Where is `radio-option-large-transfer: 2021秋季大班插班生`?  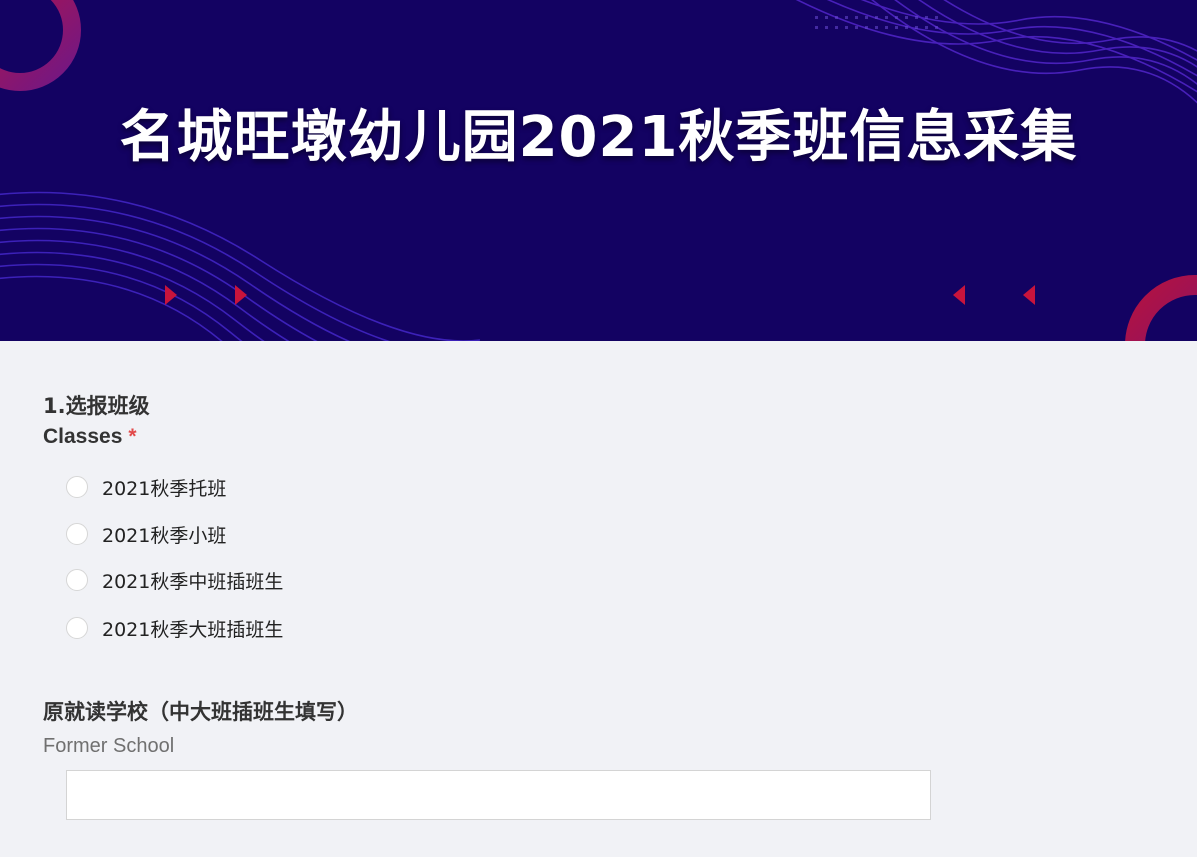 radio-option-large-transfer: 2021秋季大班插班生 is located at coordinates (174, 628).